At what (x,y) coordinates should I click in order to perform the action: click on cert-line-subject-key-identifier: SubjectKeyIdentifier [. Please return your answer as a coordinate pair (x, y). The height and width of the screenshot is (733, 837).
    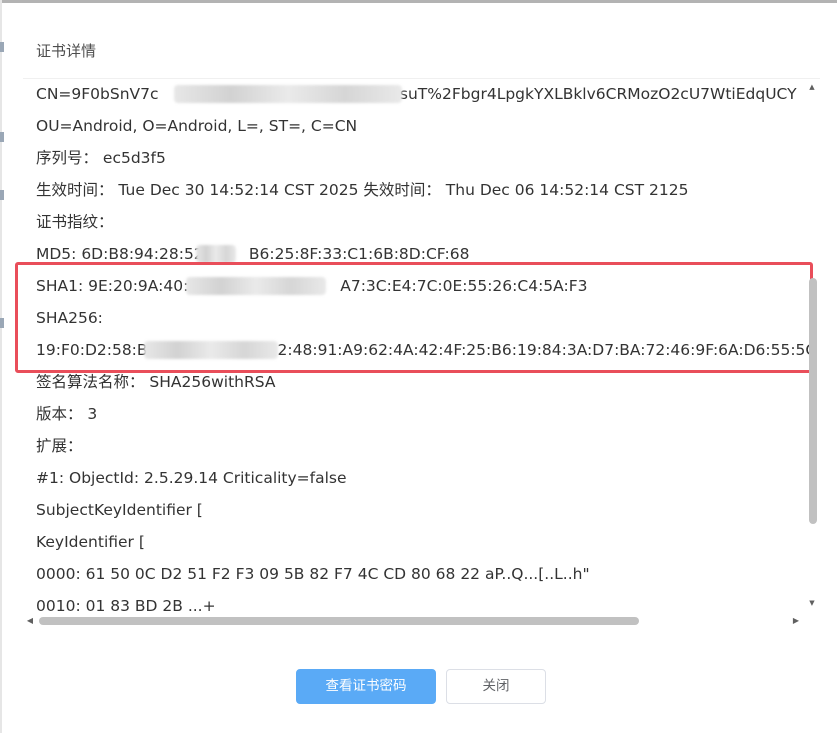
    Looking at the image, I should click on (119, 510).